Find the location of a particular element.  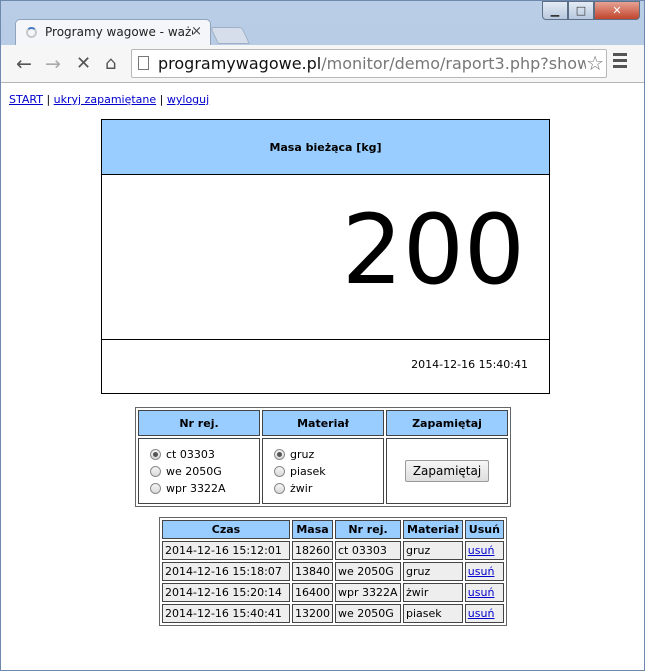

save-cell: Zapamiętaj is located at coordinates (447, 471).